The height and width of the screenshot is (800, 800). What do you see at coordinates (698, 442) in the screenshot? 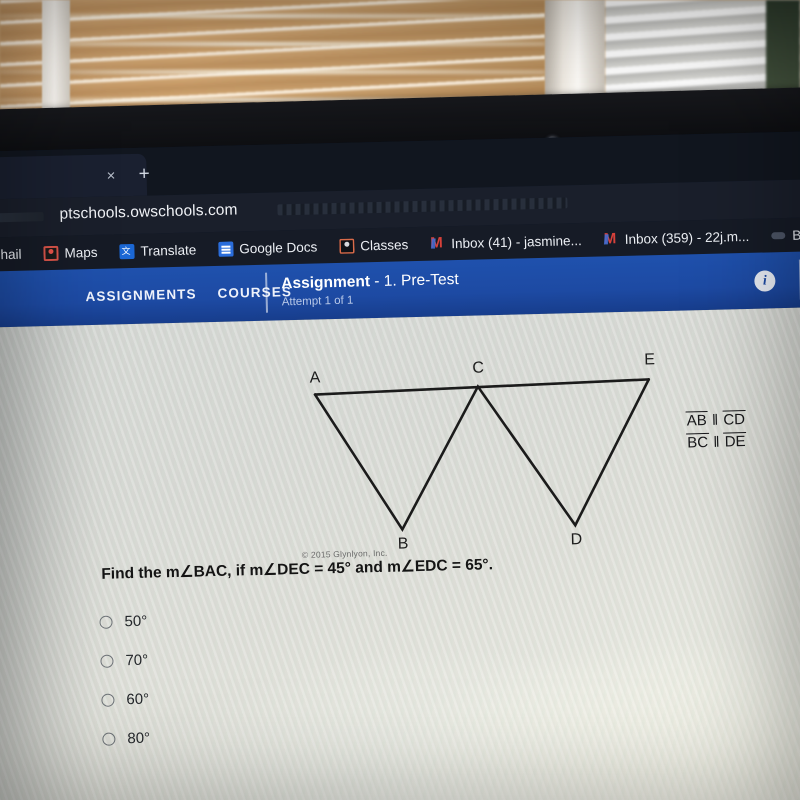
I see `segment-bc: BC` at bounding box center [698, 442].